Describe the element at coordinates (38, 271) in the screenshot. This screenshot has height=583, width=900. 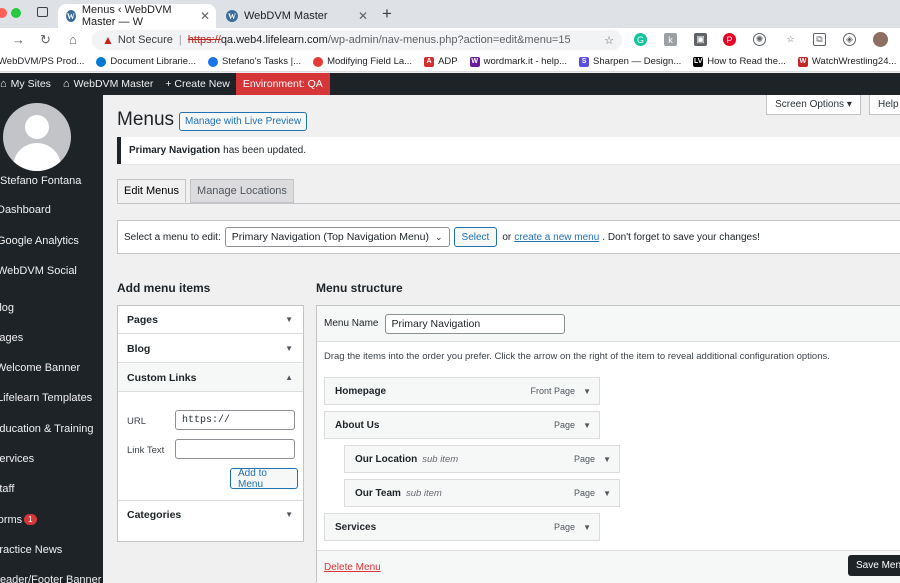
I see `sidebar-item-webdvm-social: WebDVM Social` at that location.